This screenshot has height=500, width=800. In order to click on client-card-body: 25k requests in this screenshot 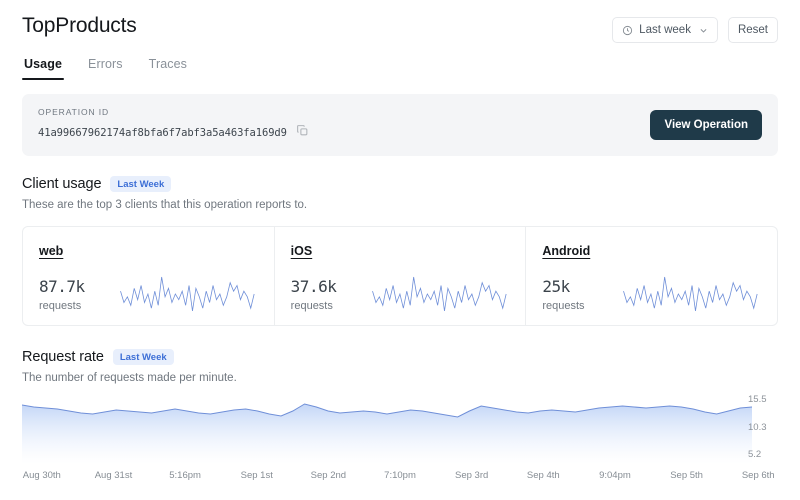, I will do `click(651, 294)`.